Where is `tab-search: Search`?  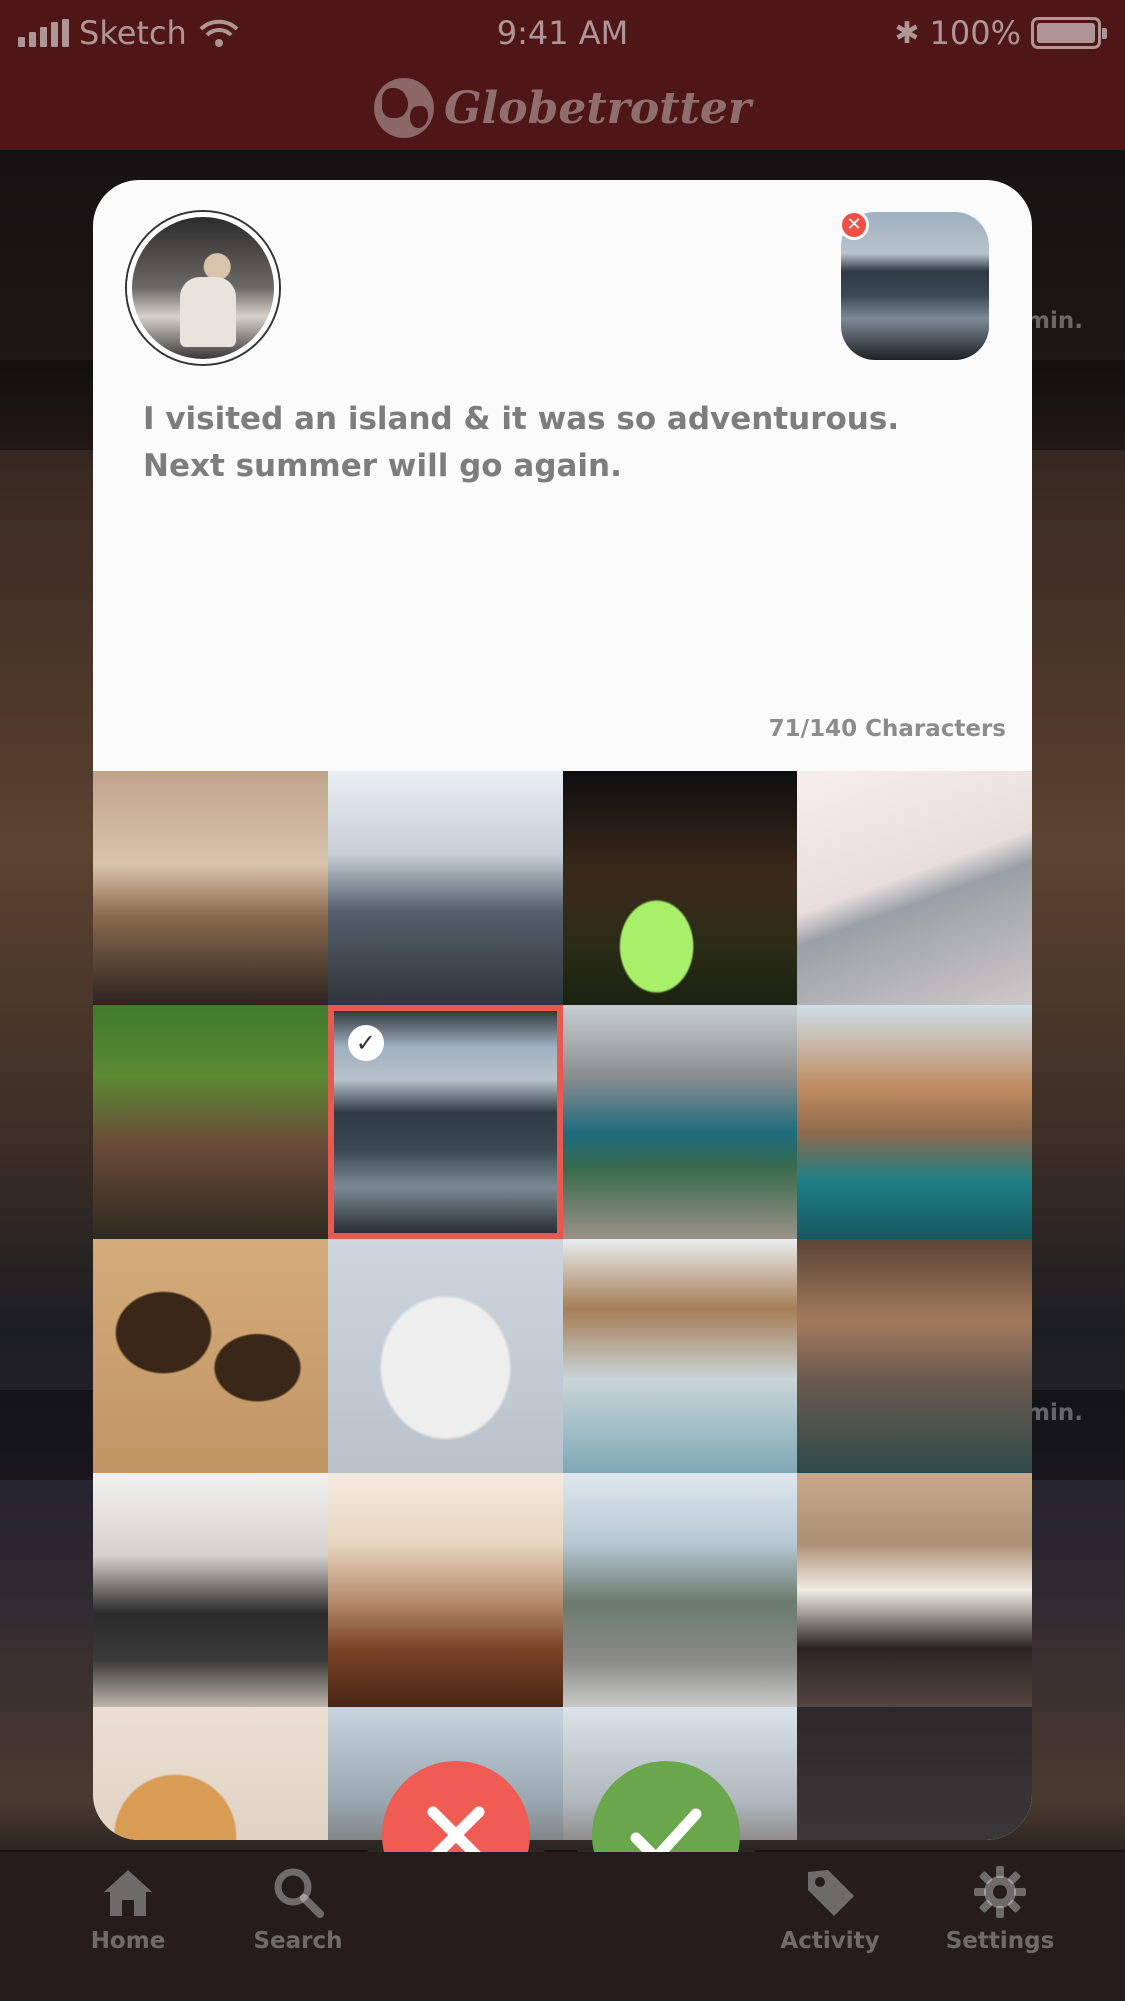
tab-search: Search is located at coordinates (298, 1908).